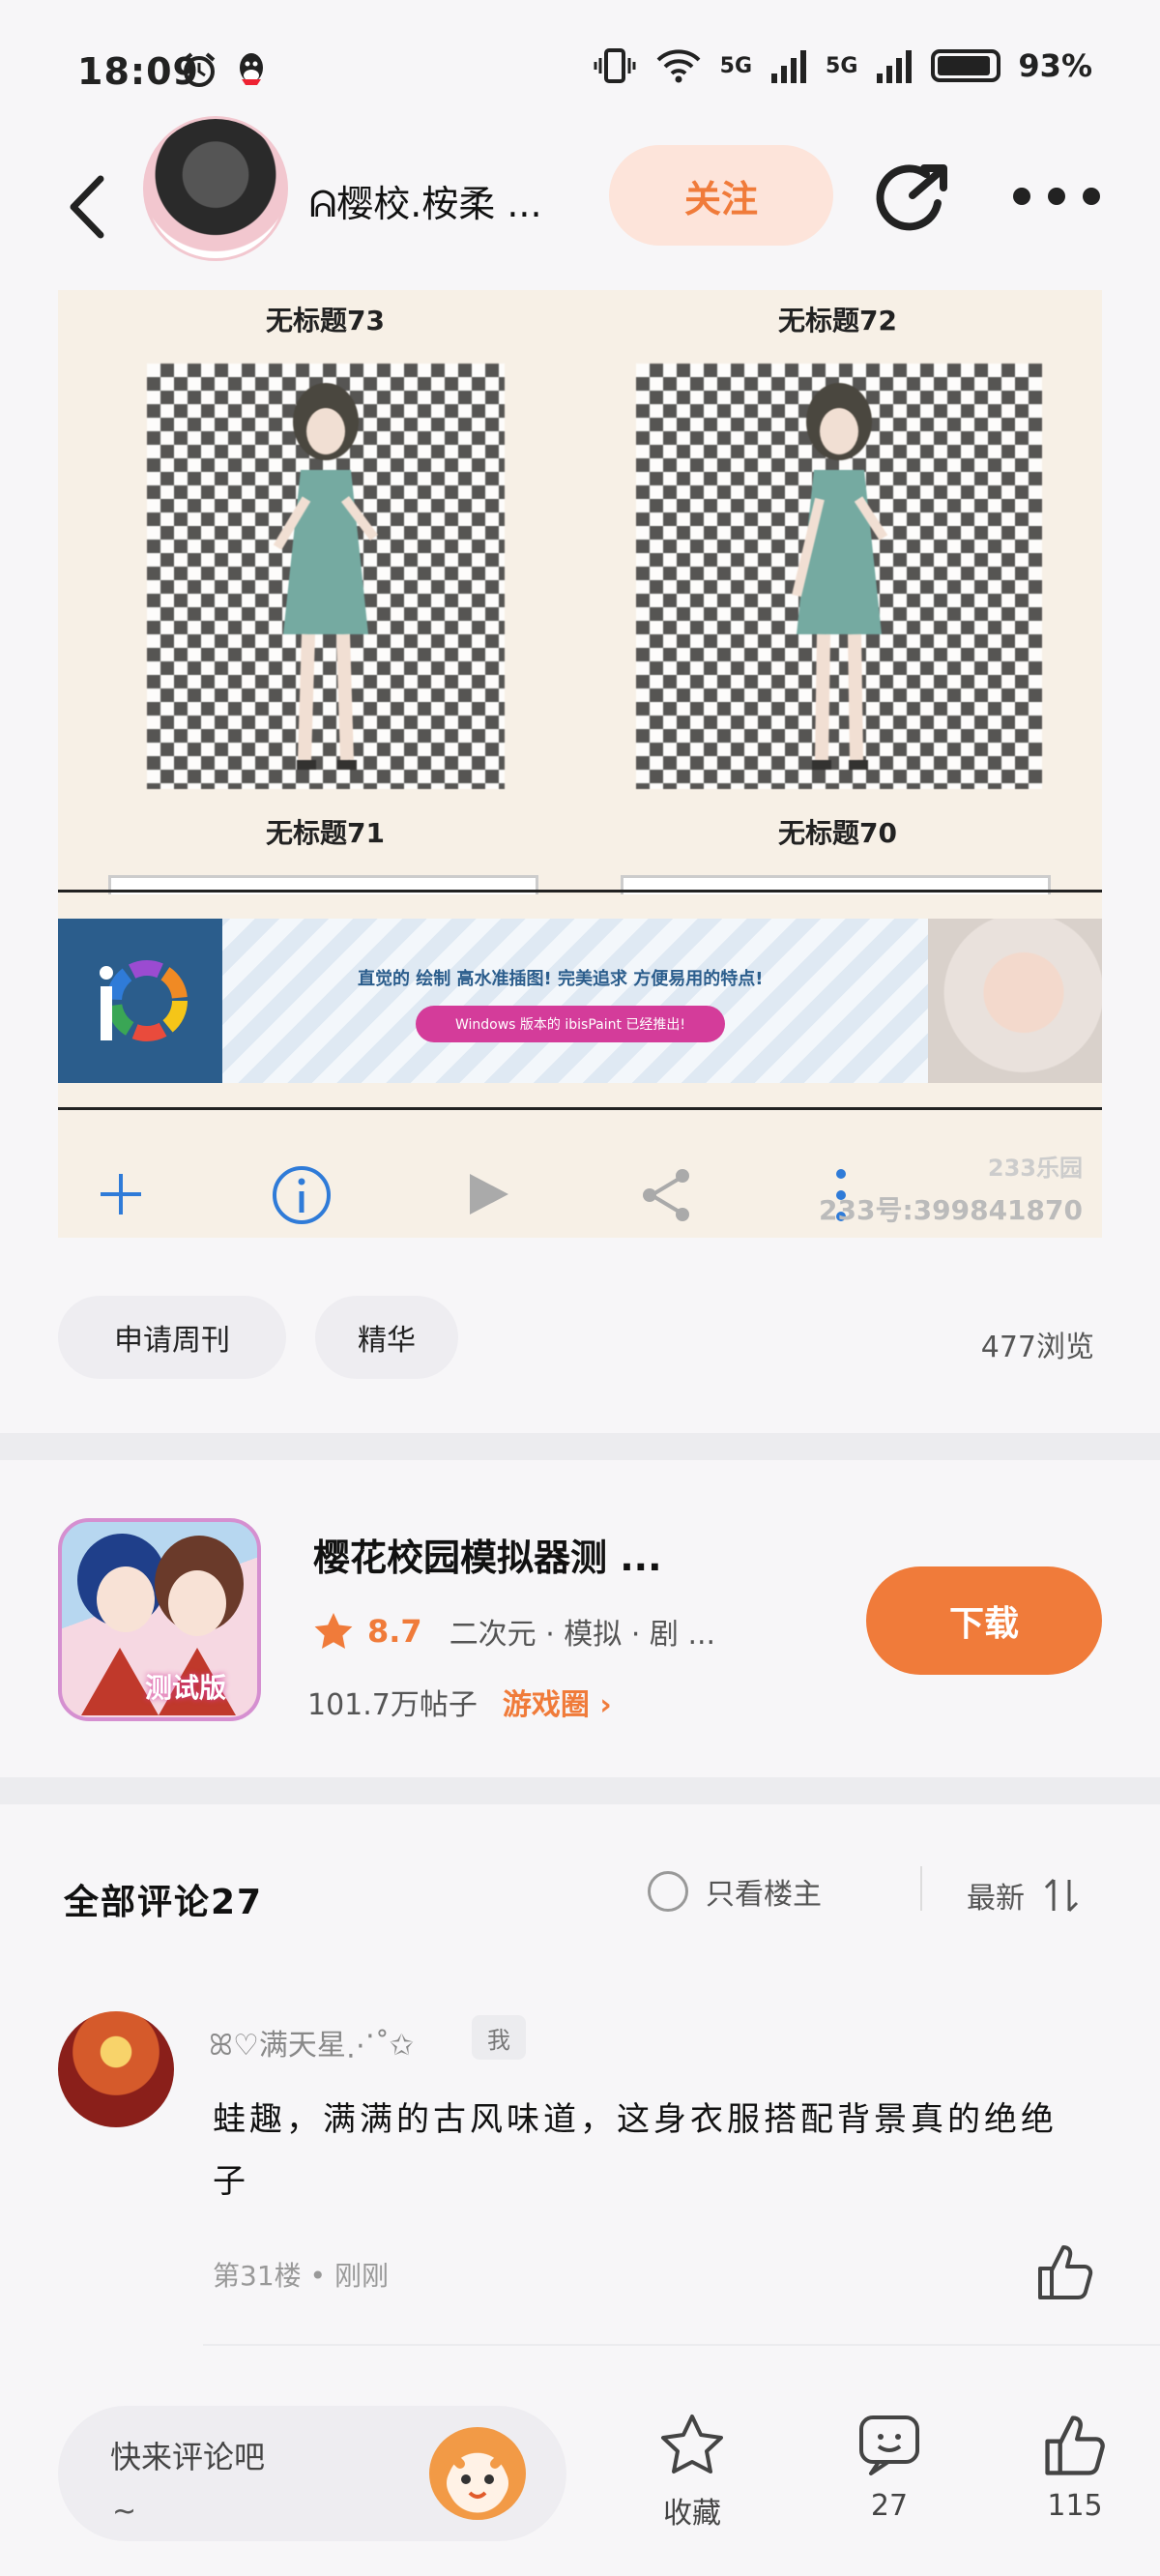 Image resolution: width=1160 pixels, height=2576 pixels. I want to click on play-icon, so click(488, 1194).